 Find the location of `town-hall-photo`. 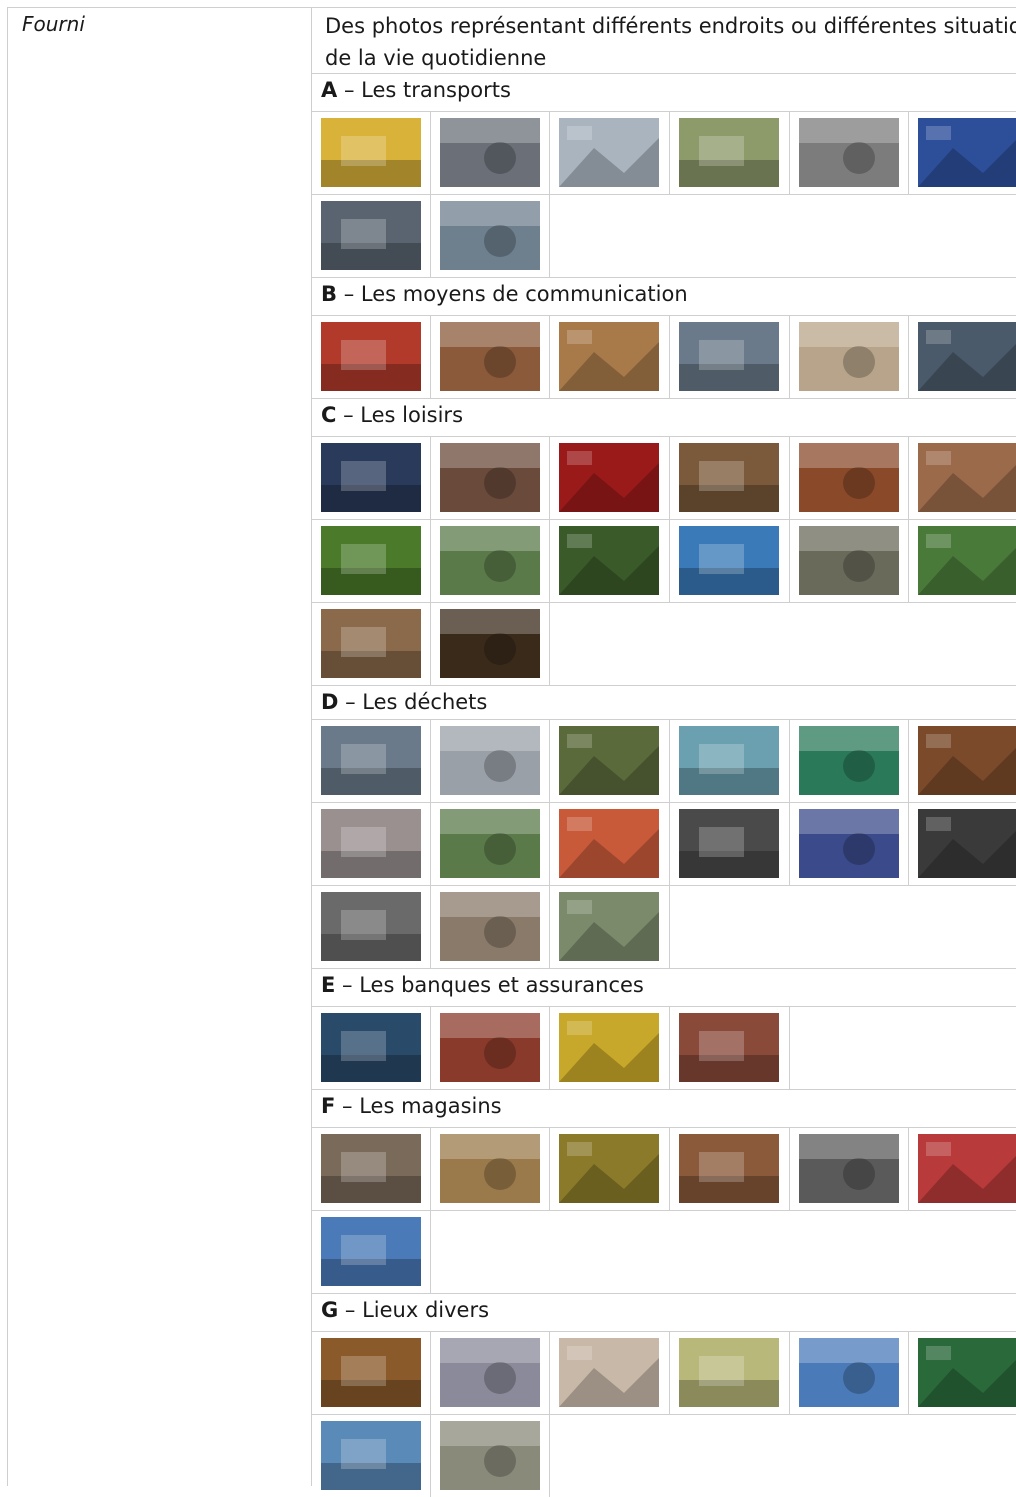

town-hall-photo is located at coordinates (371, 1455).